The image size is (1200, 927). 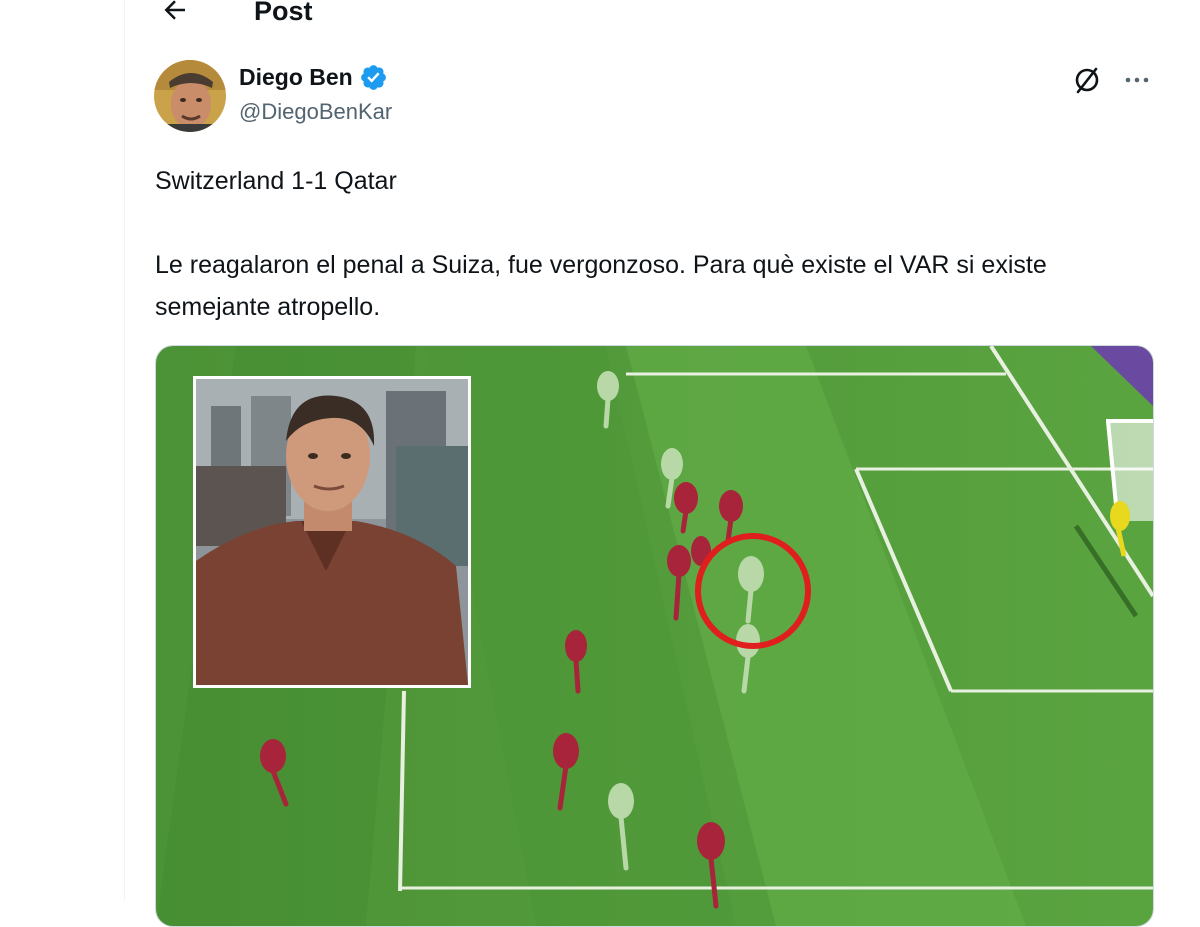 I want to click on more-horizontal-icon, so click(x=1137, y=80).